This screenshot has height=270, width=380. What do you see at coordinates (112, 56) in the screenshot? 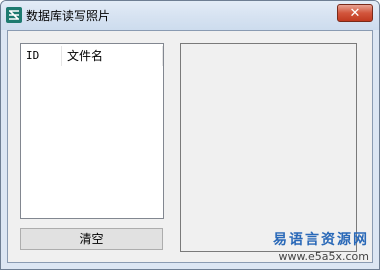
I see `column-header-filename: 文件名` at bounding box center [112, 56].